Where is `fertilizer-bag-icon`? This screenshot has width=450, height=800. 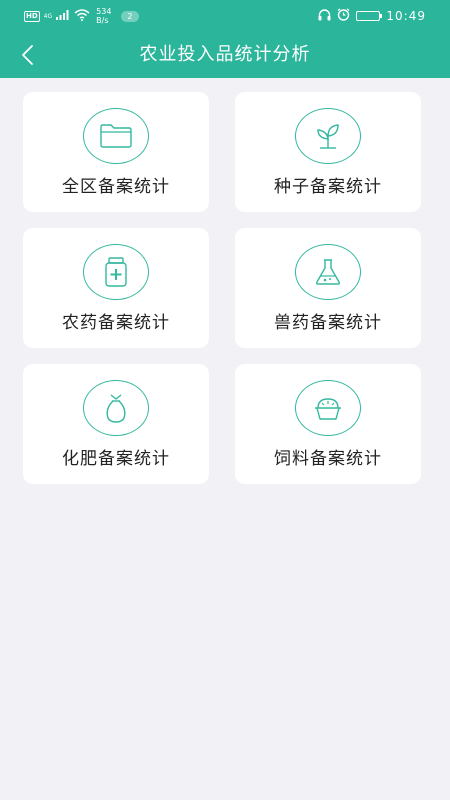
fertilizer-bag-icon is located at coordinates (116, 408).